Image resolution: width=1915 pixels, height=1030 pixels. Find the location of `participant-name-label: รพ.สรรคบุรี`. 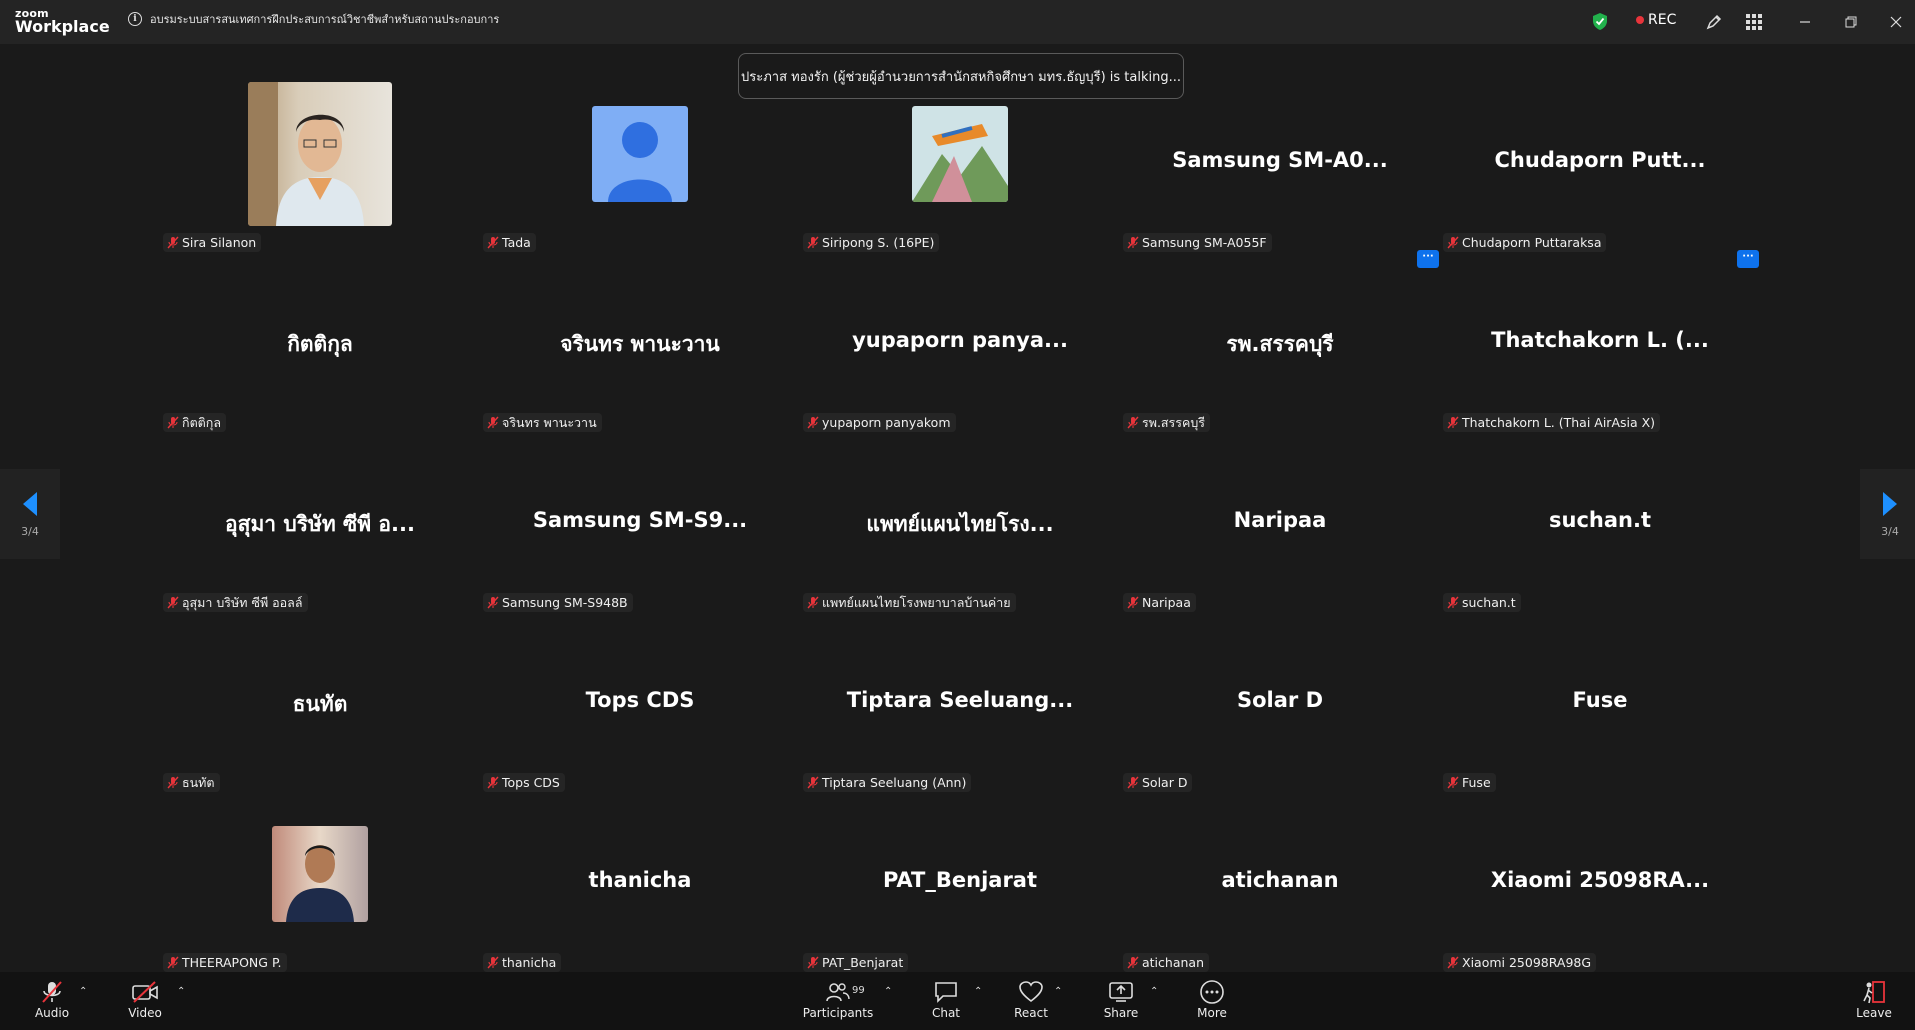

participant-name-label: รพ.สรรคบุรี is located at coordinates (1166, 422).